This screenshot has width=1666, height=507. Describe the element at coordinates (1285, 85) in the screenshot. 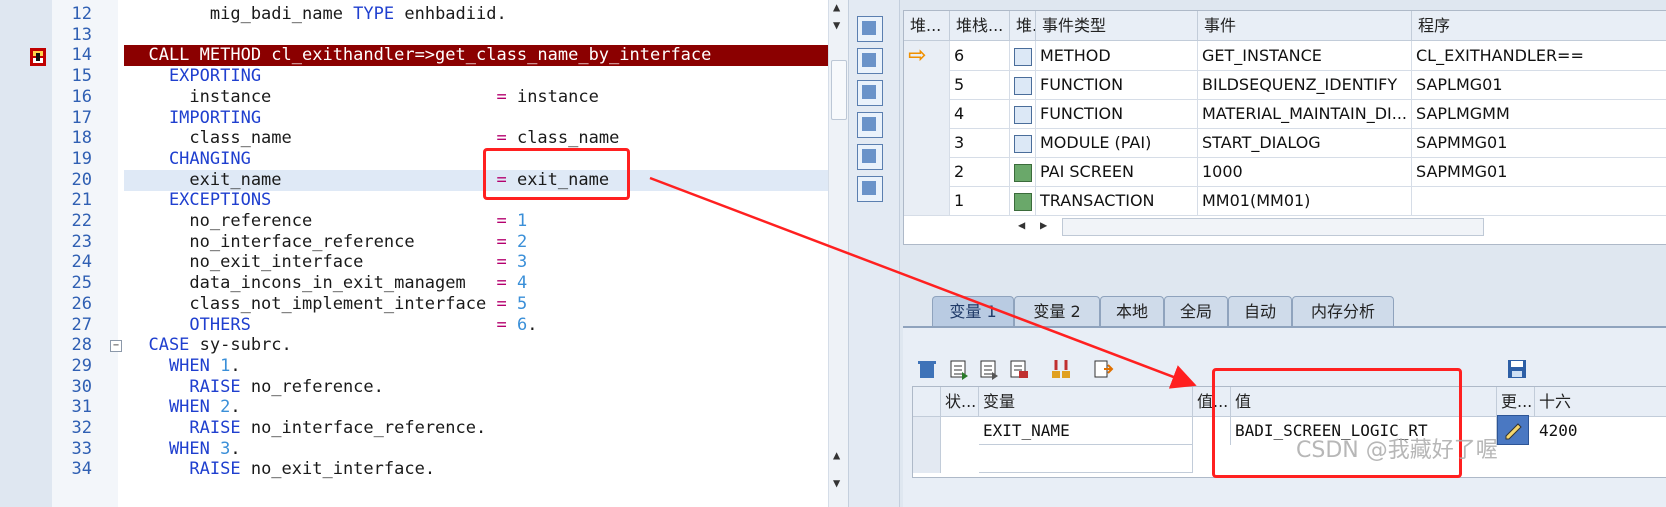

I see `stack-row: 5 FUNCTION BILDSEQUENZ_IDENTIFY SAPLMG01` at that location.